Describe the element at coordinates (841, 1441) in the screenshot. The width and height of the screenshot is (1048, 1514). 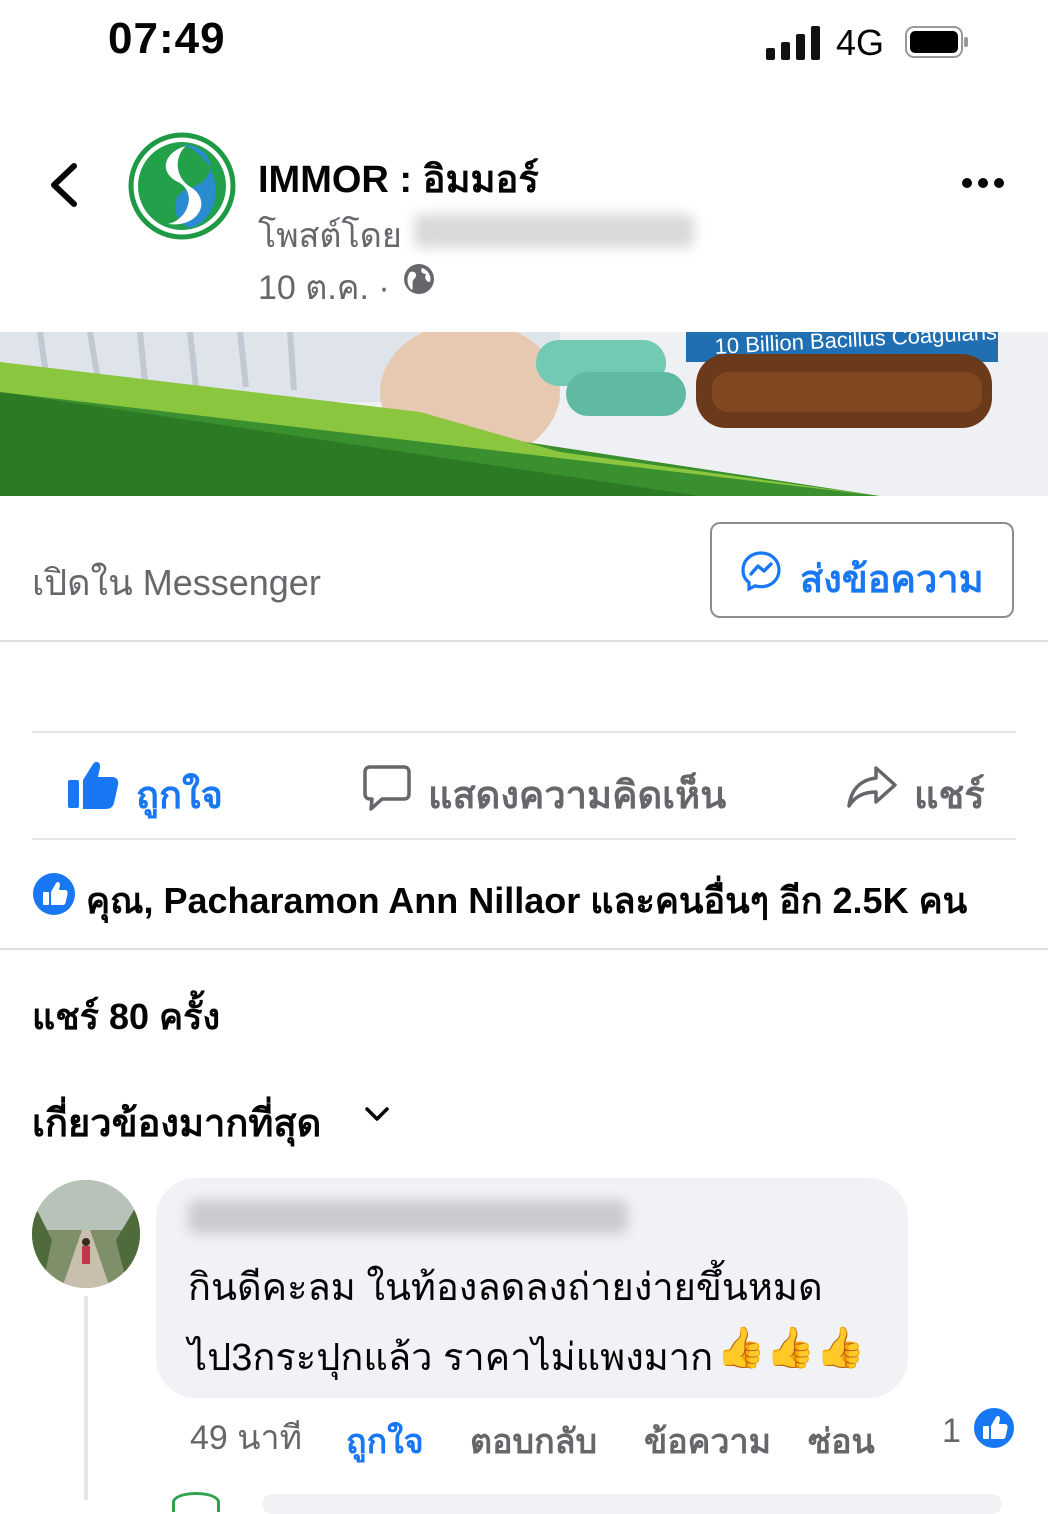
I see `comment-hide-button: ซ่อน` at that location.